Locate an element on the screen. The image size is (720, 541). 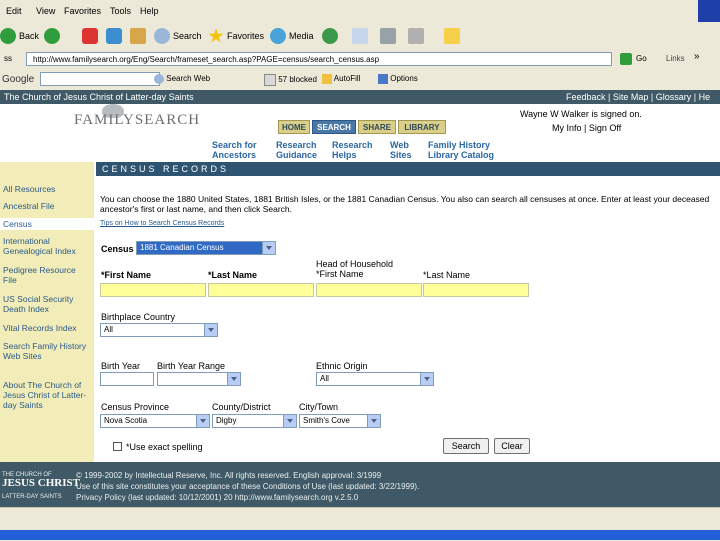
city-label: City/Town is located at coordinates (319, 407).